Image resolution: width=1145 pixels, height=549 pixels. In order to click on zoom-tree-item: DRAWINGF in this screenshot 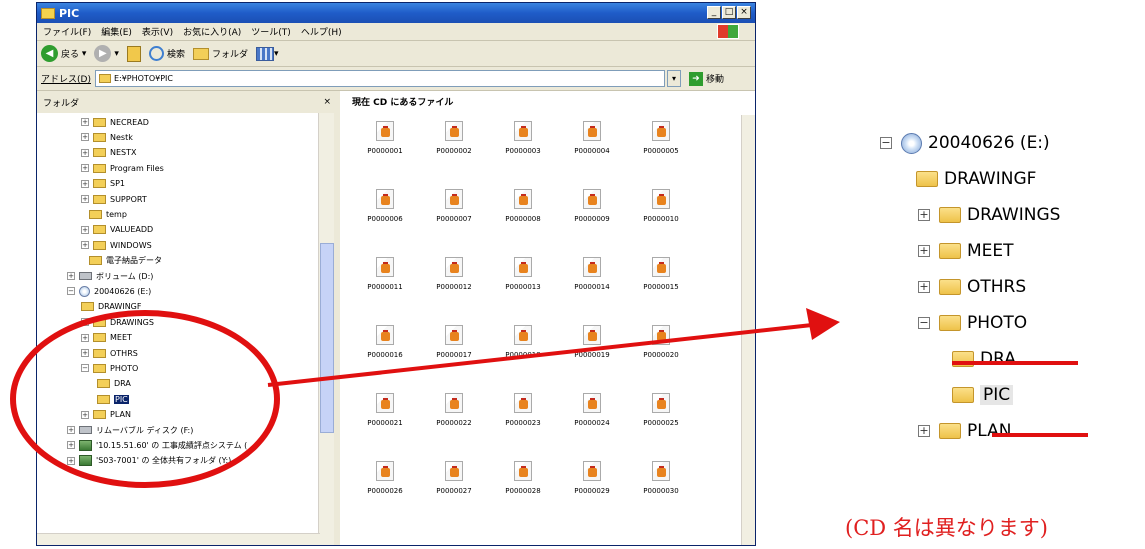, I will do `click(976, 179)`.